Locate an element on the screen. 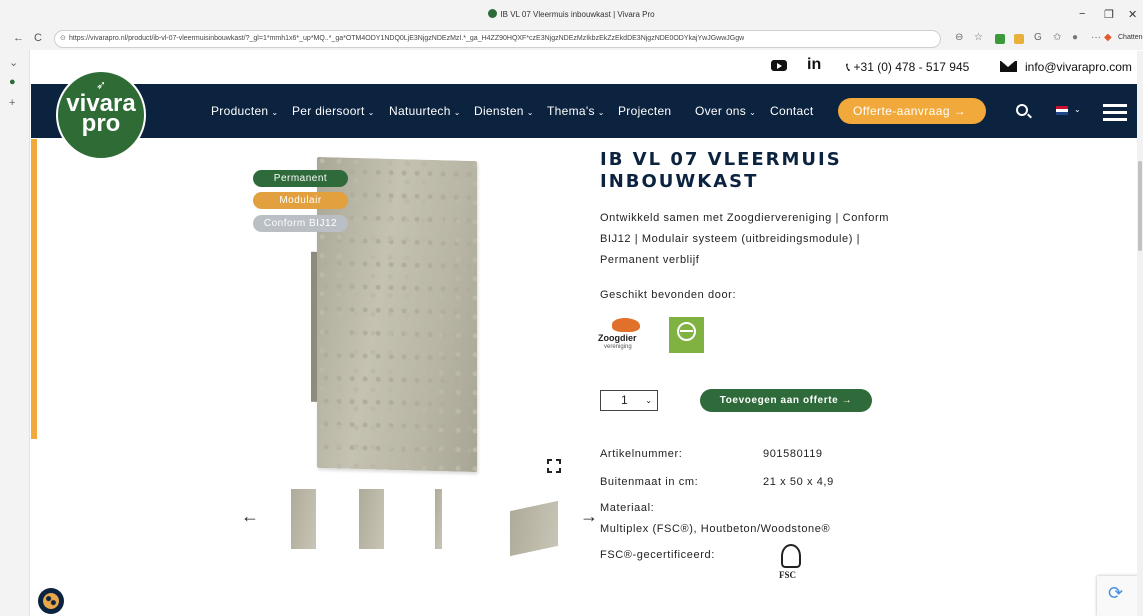 The width and height of the screenshot is (1143, 616). youtube-icon is located at coordinates (779, 65).